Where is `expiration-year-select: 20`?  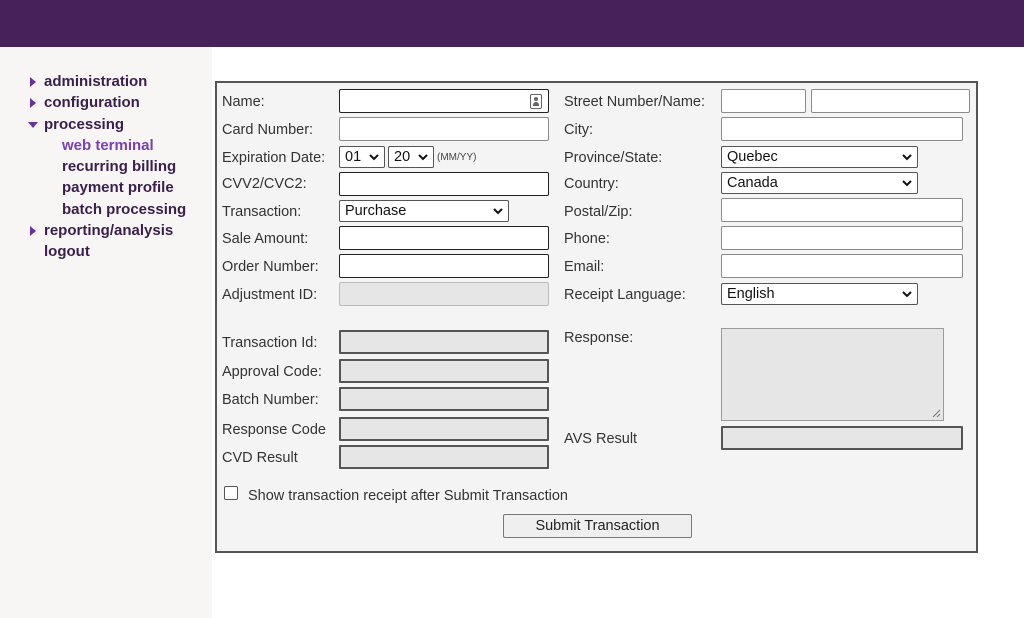 expiration-year-select: 20 is located at coordinates (411, 157).